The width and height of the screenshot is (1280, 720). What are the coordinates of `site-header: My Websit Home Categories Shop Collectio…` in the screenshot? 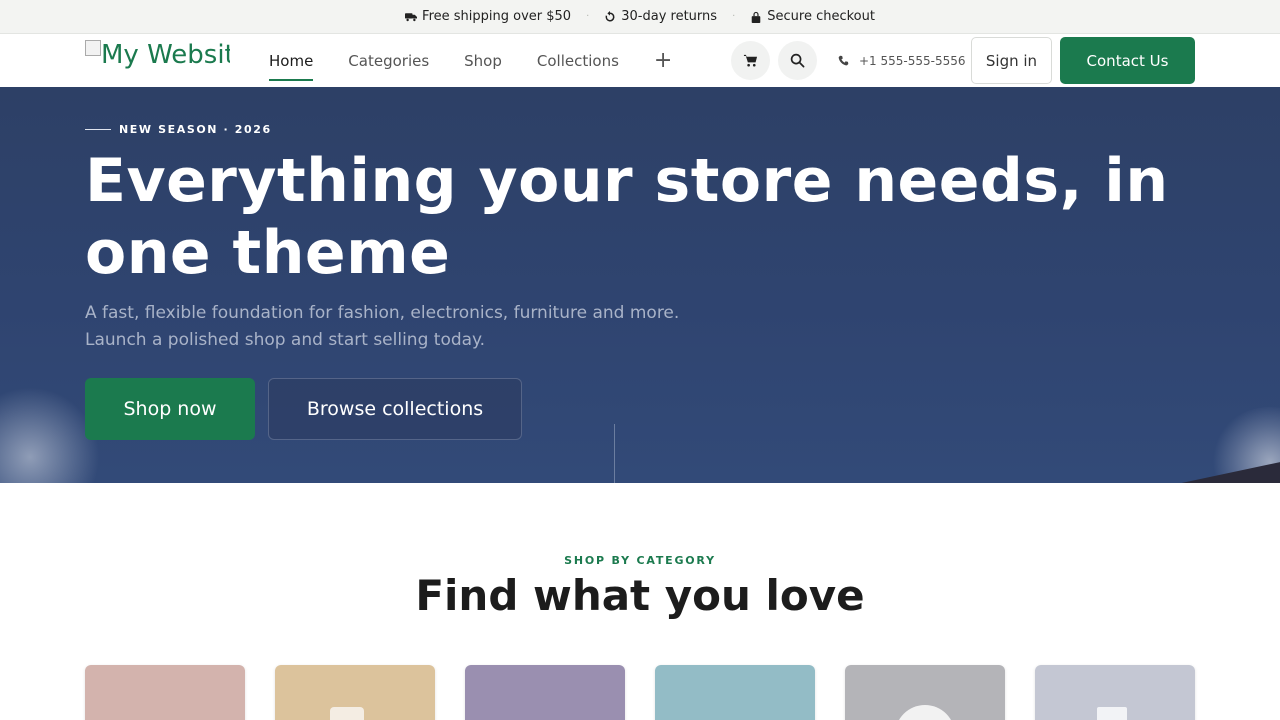 It's located at (640, 60).